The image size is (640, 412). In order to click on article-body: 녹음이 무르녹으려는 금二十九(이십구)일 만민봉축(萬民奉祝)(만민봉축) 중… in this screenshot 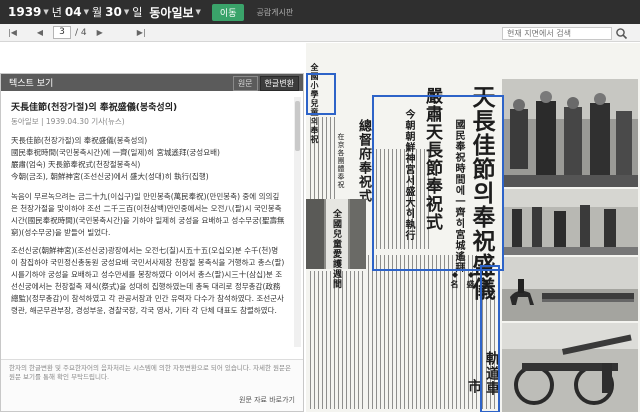, I will do `click(148, 254)`.